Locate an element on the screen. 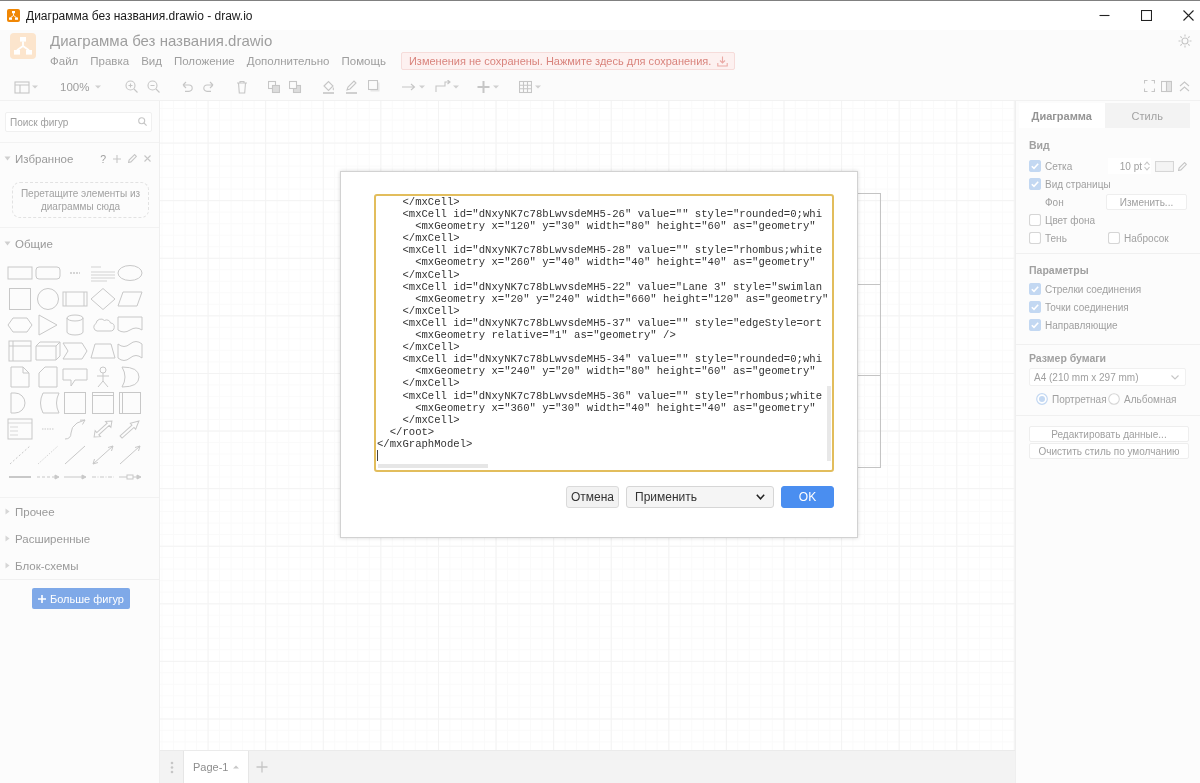  vertical-dots-icon is located at coordinates (172, 767).